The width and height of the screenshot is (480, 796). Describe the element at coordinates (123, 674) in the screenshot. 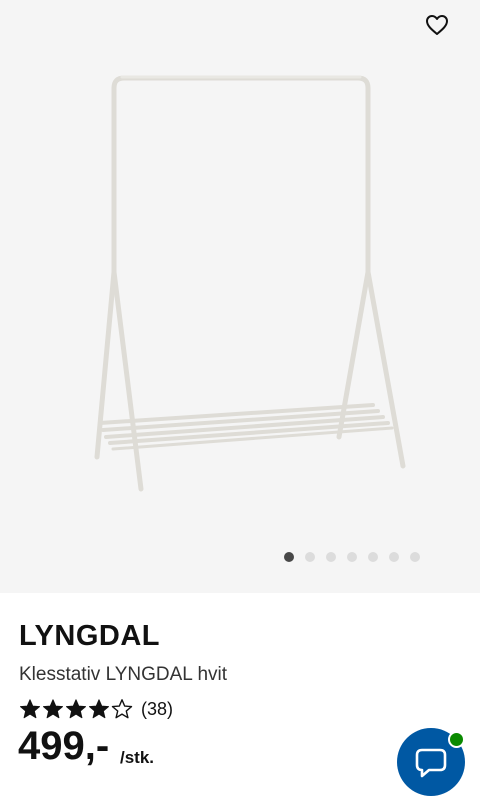

I see `product-description: Klesstativ LYNGDAL hvit` at that location.